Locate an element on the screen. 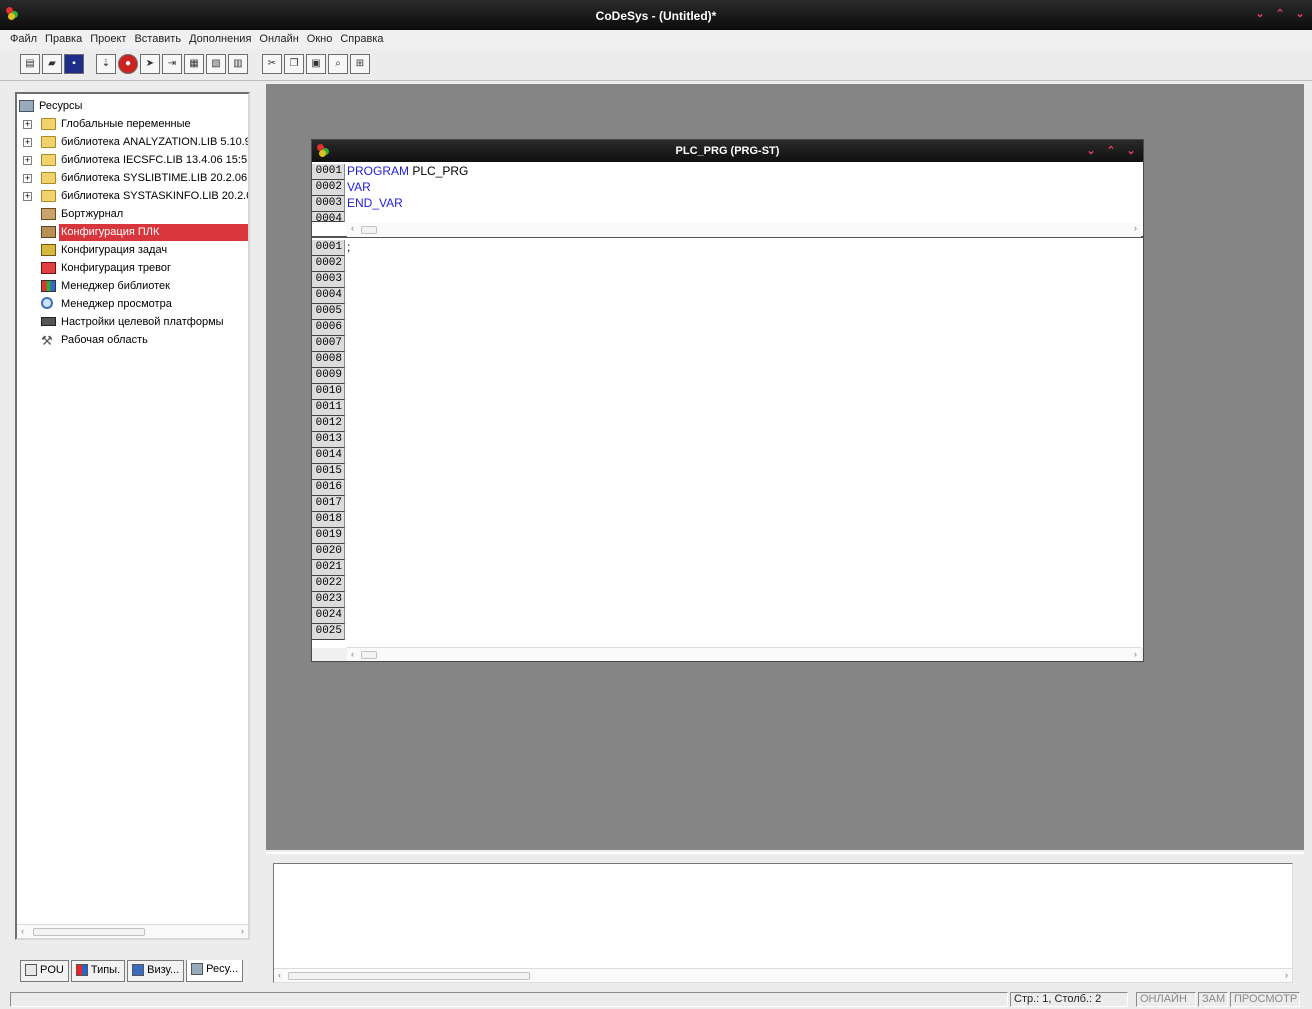 The width and height of the screenshot is (1312, 1009). declaration-scrollbar: ‹ › is located at coordinates (727, 230).